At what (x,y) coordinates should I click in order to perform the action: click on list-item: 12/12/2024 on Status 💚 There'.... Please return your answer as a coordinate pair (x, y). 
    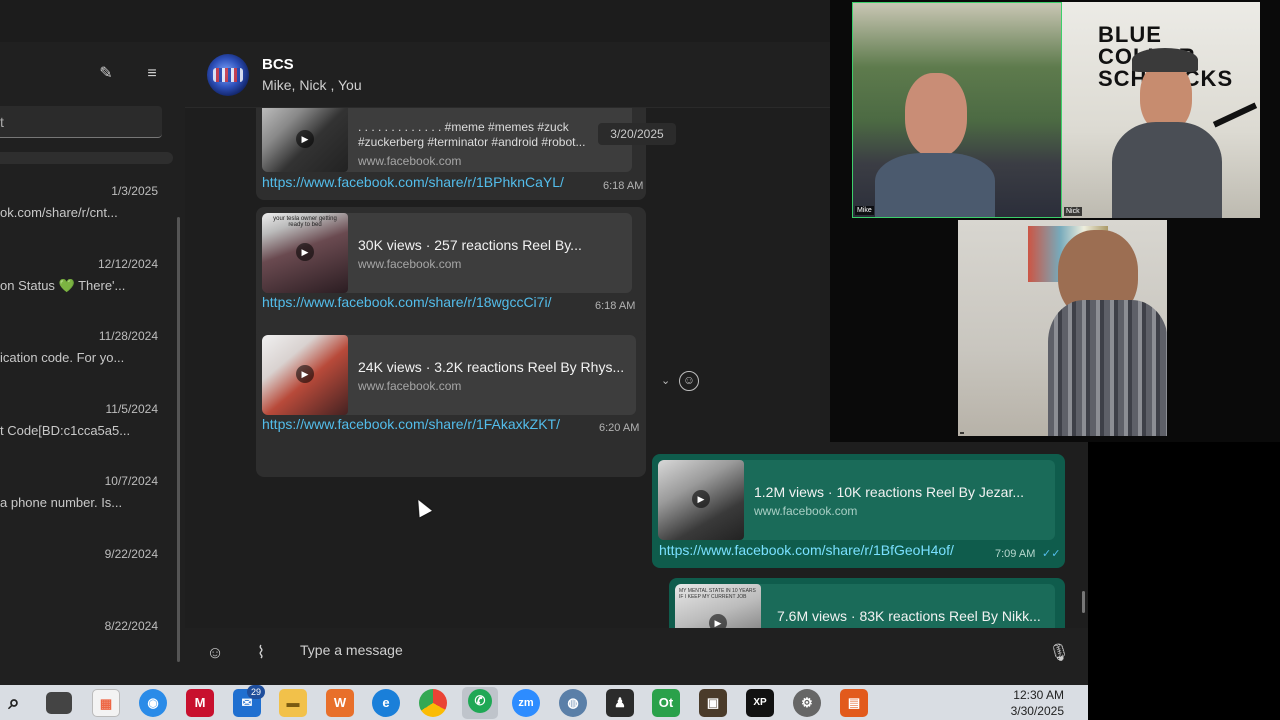
    Looking at the image, I should click on (85, 287).